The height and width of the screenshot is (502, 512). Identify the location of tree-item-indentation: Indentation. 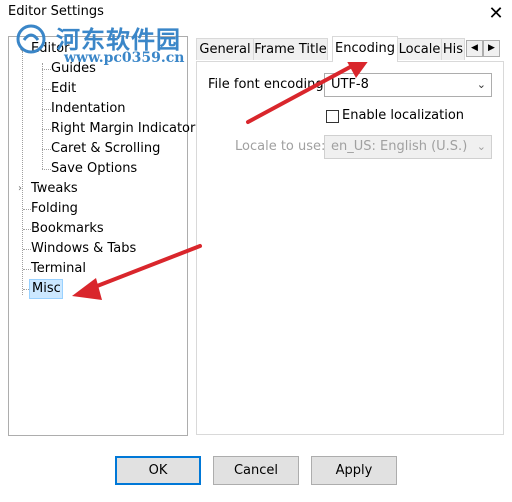
(88, 109).